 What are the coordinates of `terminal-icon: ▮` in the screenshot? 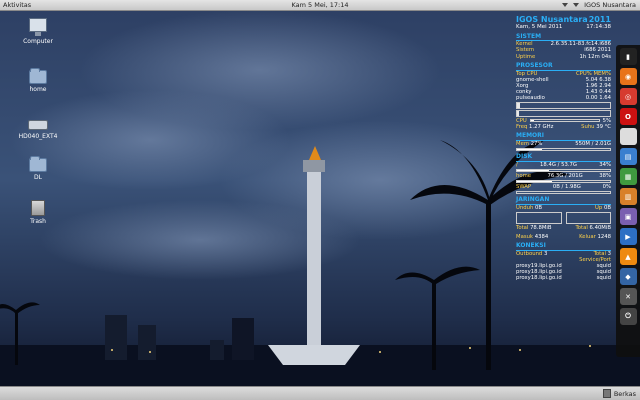 It's located at (628, 56).